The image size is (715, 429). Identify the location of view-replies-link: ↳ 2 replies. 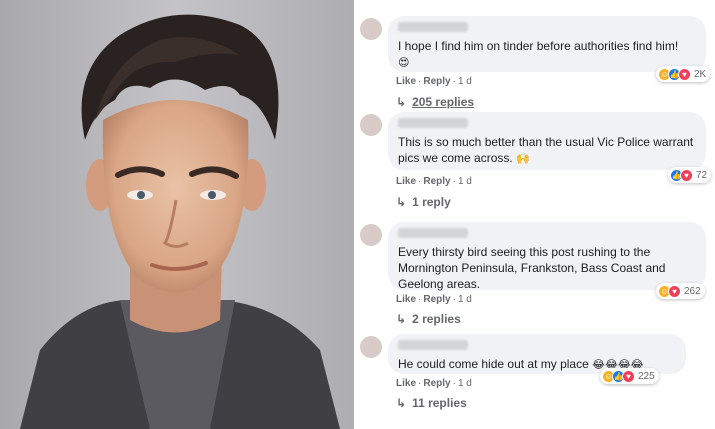
(428, 319).